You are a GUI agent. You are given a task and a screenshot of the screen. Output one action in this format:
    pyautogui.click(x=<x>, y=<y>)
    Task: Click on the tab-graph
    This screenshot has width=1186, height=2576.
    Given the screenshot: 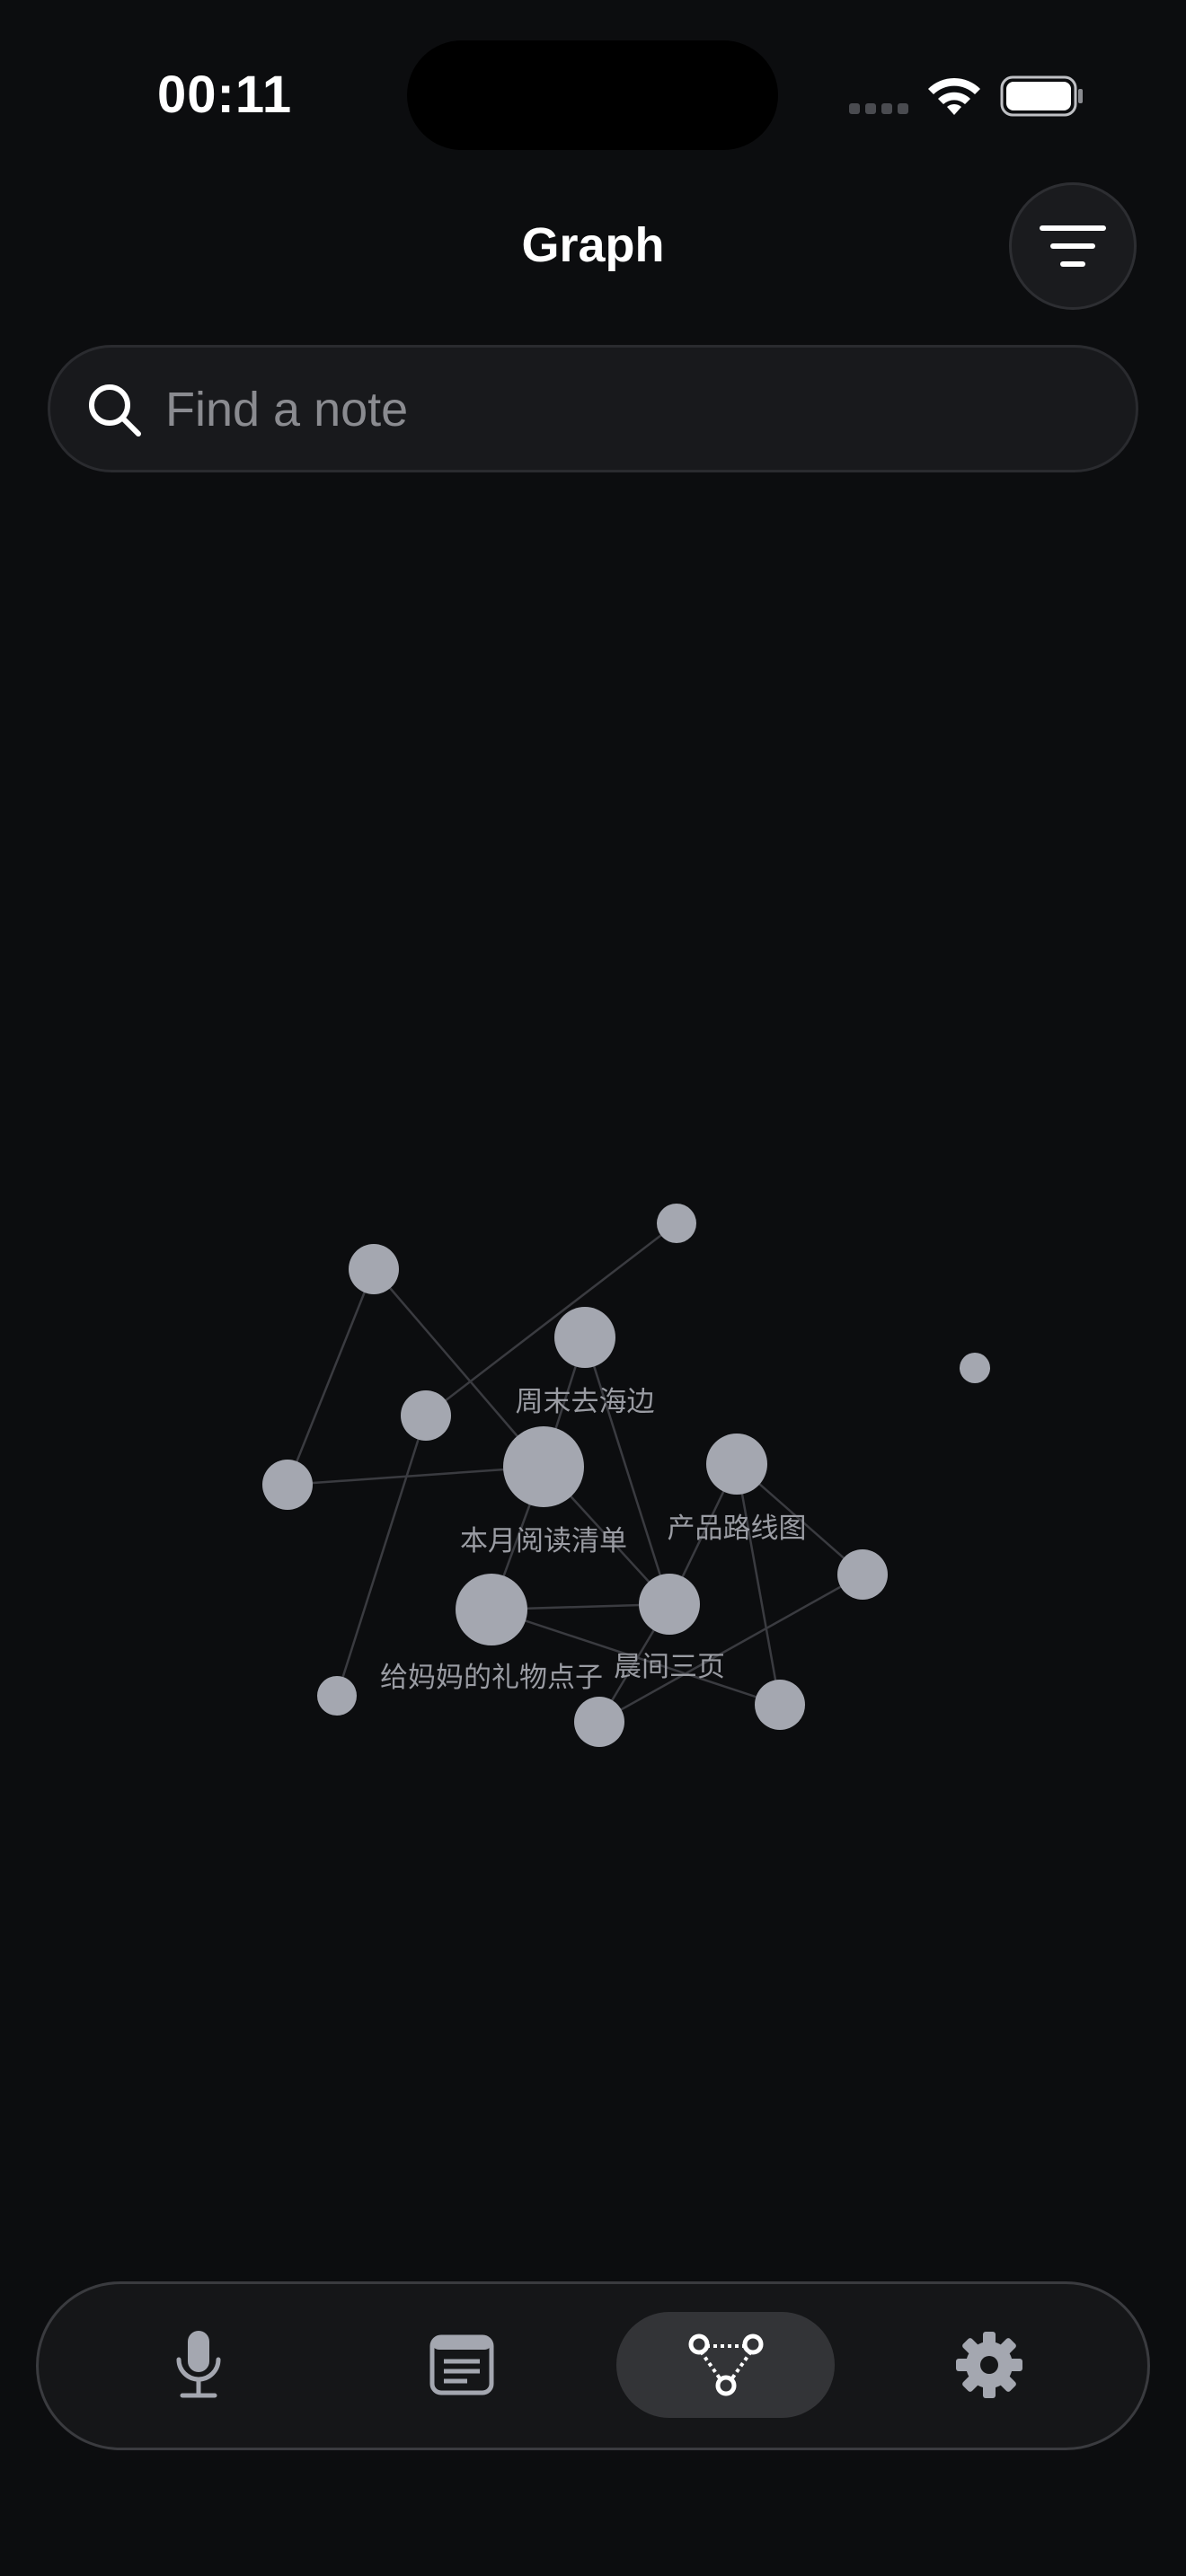 What is the action you would take?
    pyautogui.click(x=725, y=2365)
    